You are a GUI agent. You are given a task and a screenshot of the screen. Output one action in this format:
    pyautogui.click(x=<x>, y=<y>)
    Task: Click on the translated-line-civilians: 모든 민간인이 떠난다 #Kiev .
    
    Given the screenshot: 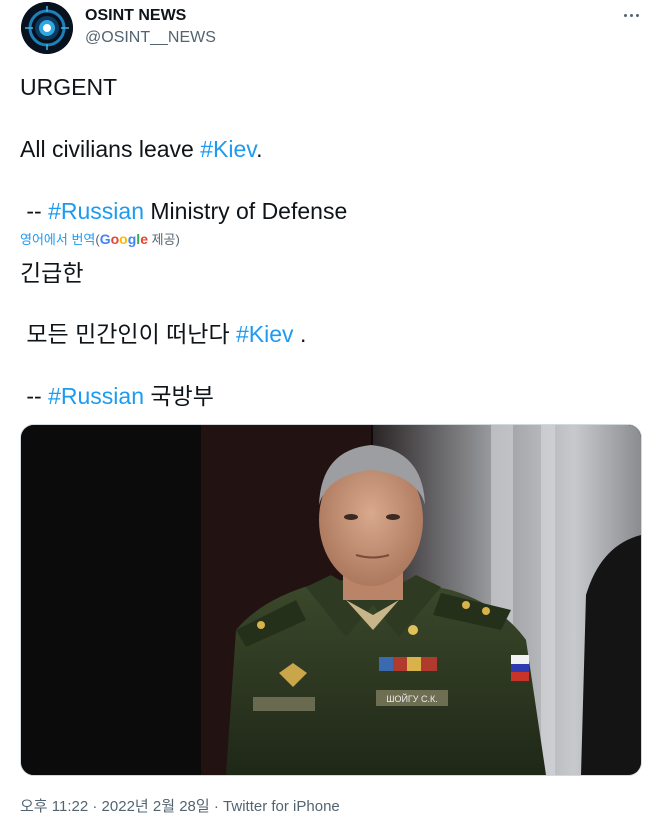 What is the action you would take?
    pyautogui.click(x=163, y=334)
    